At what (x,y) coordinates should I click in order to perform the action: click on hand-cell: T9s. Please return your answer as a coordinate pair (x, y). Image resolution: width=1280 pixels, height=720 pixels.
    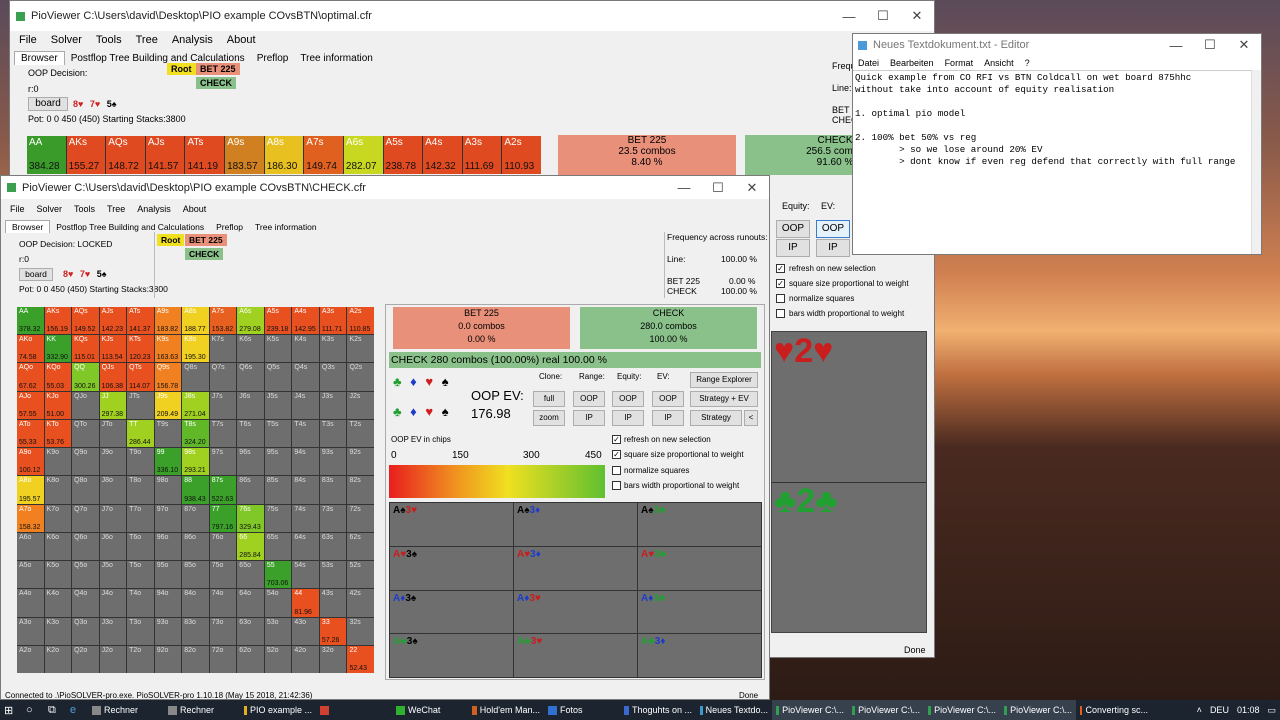
    Looking at the image, I should click on (168, 433).